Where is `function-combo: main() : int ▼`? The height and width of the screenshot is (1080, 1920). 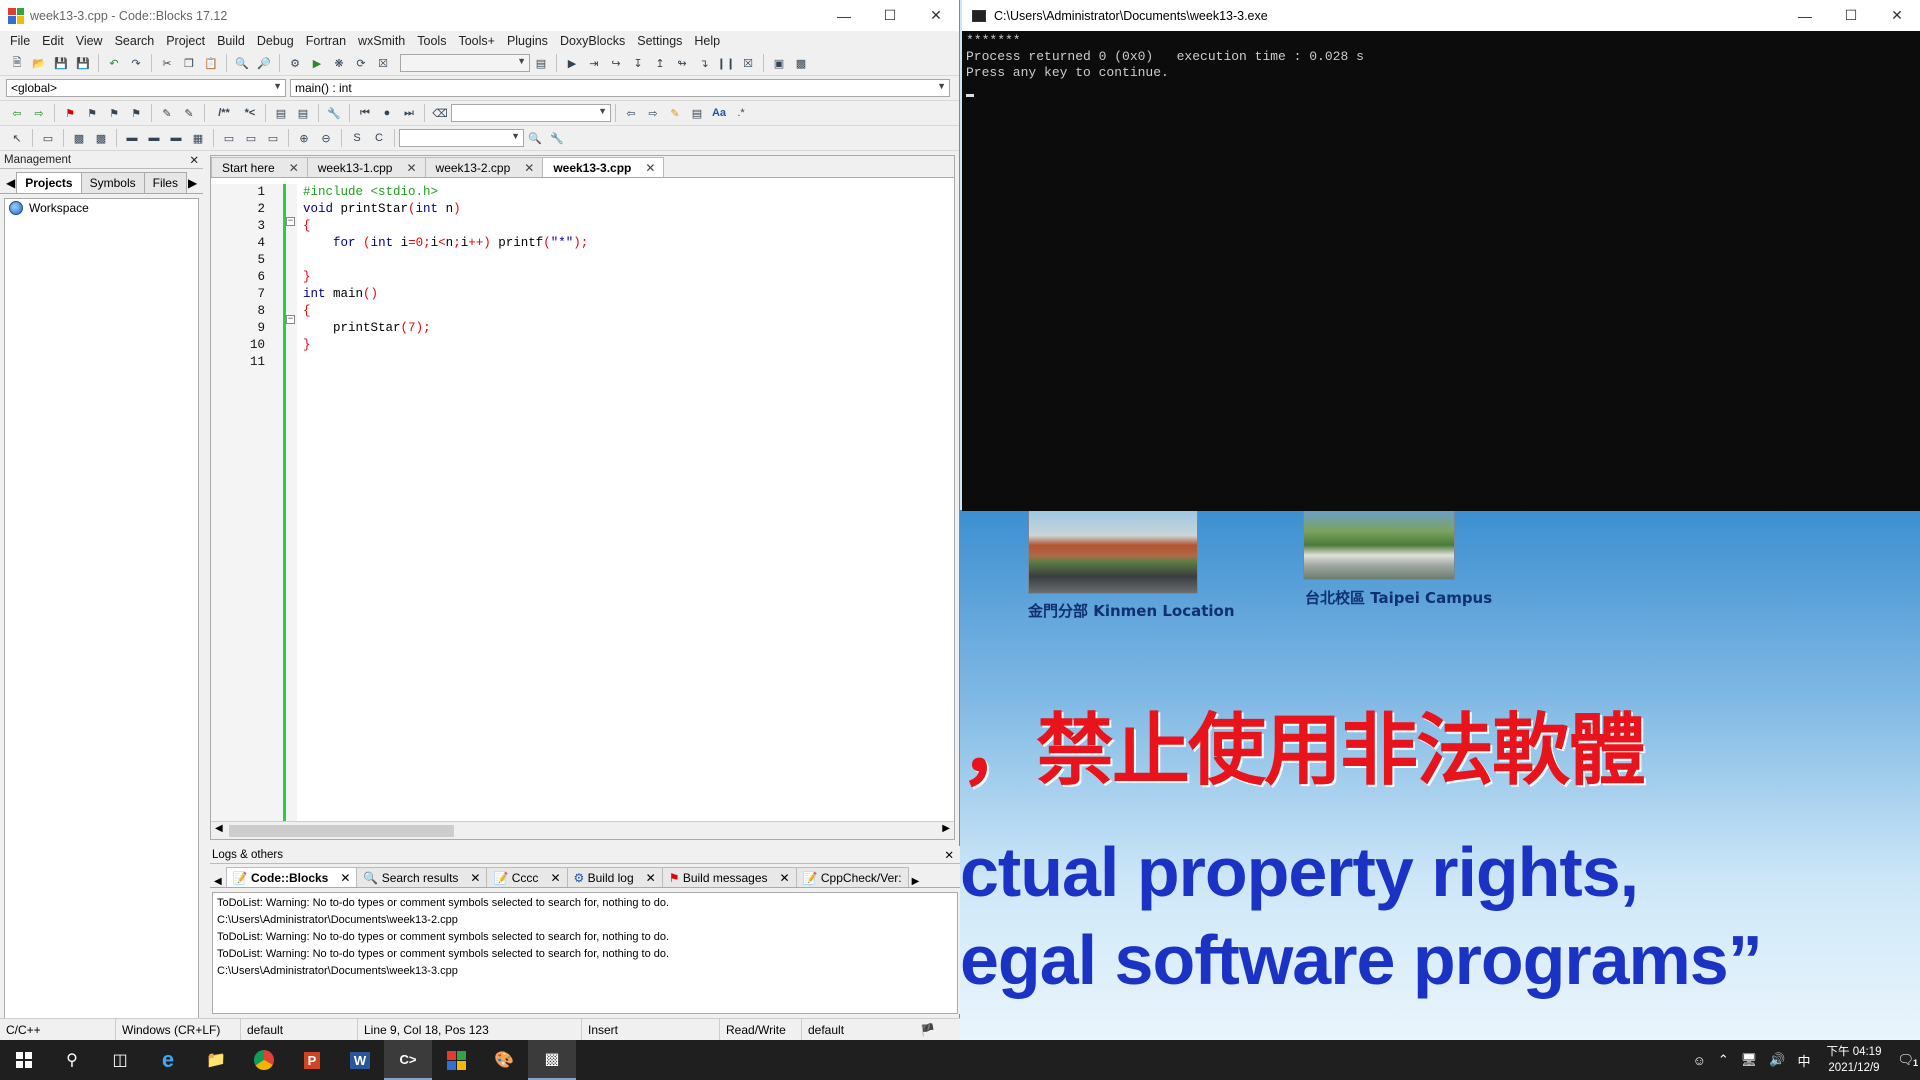 function-combo: main() : int ▼ is located at coordinates (620, 88).